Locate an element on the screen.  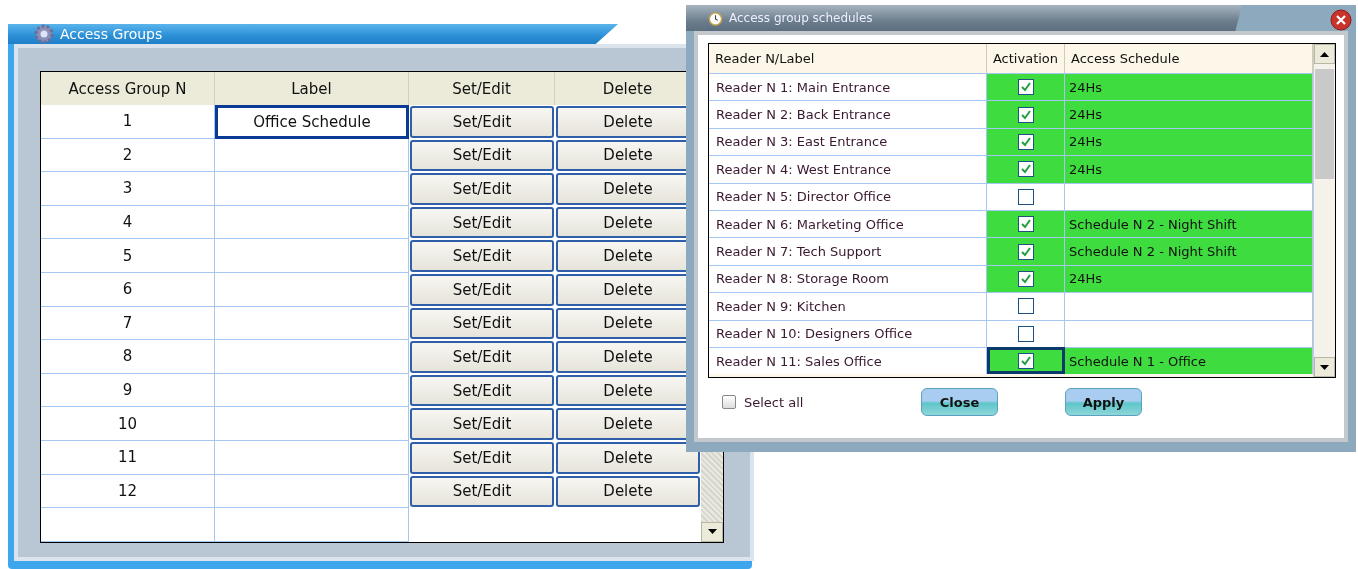
close-button: Close is located at coordinates (959, 402).